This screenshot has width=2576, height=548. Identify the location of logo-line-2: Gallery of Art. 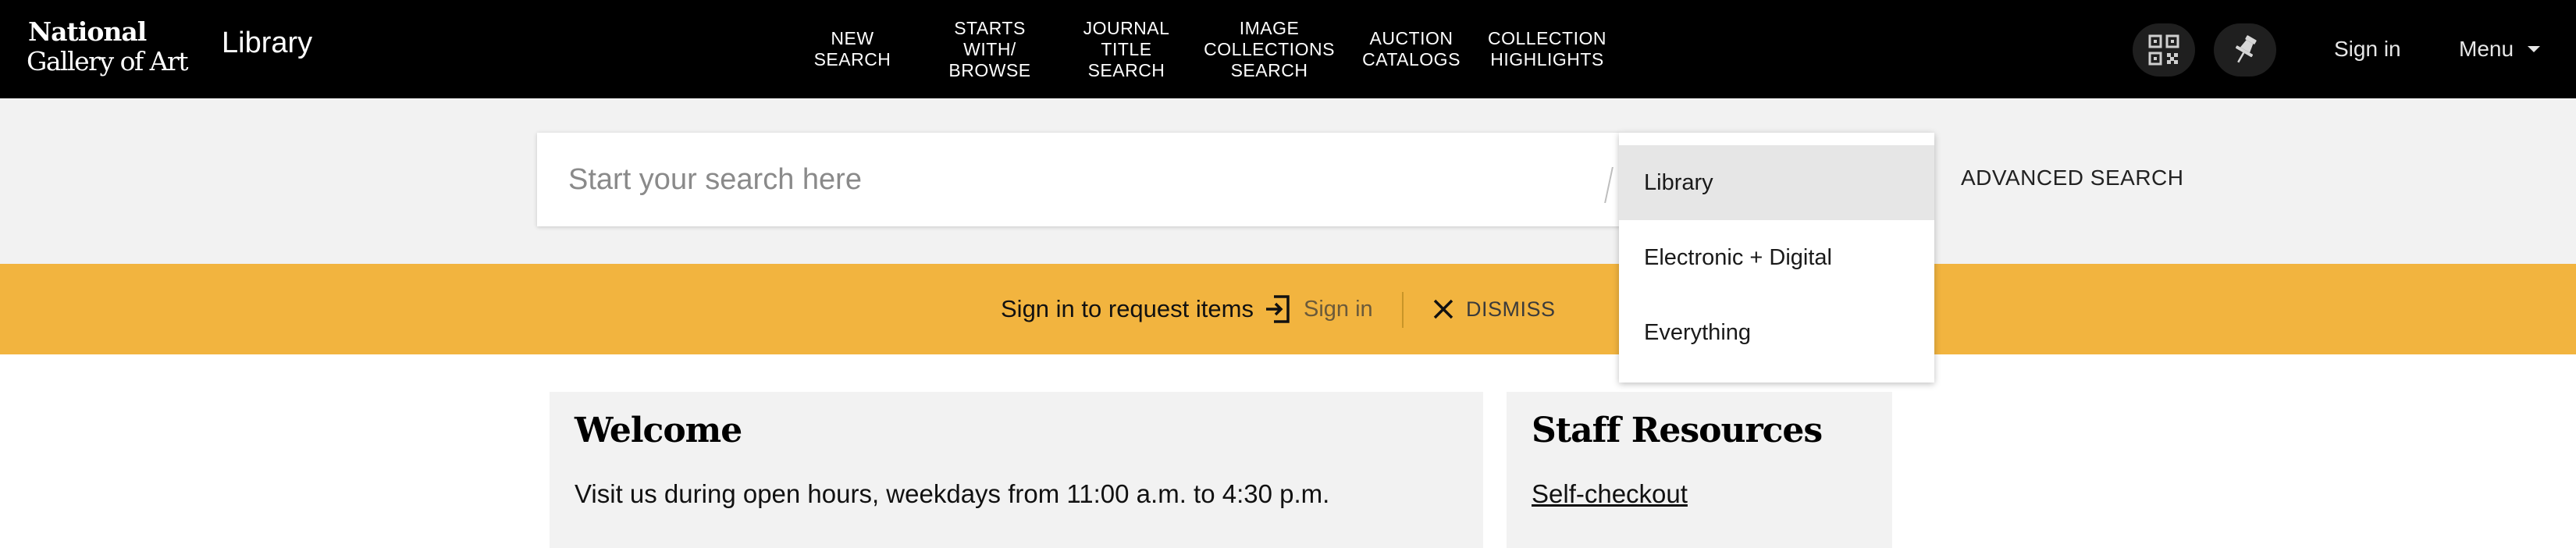
(108, 61).